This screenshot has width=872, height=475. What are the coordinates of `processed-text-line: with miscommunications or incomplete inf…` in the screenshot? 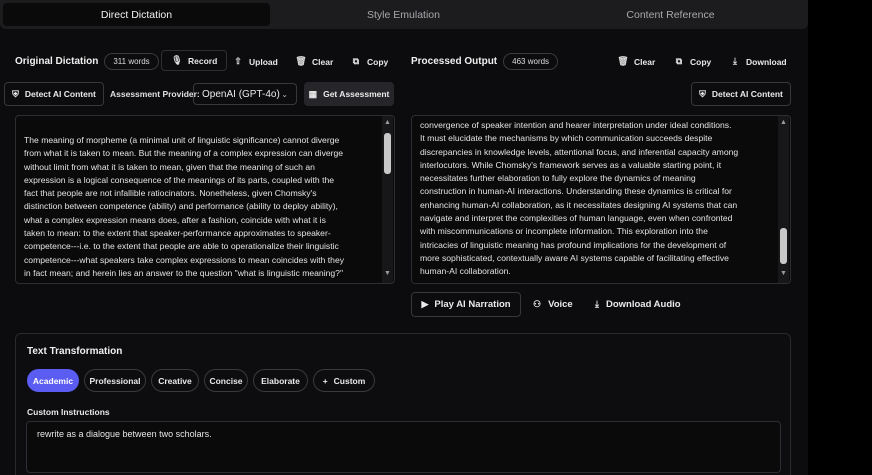 It's located at (564, 231).